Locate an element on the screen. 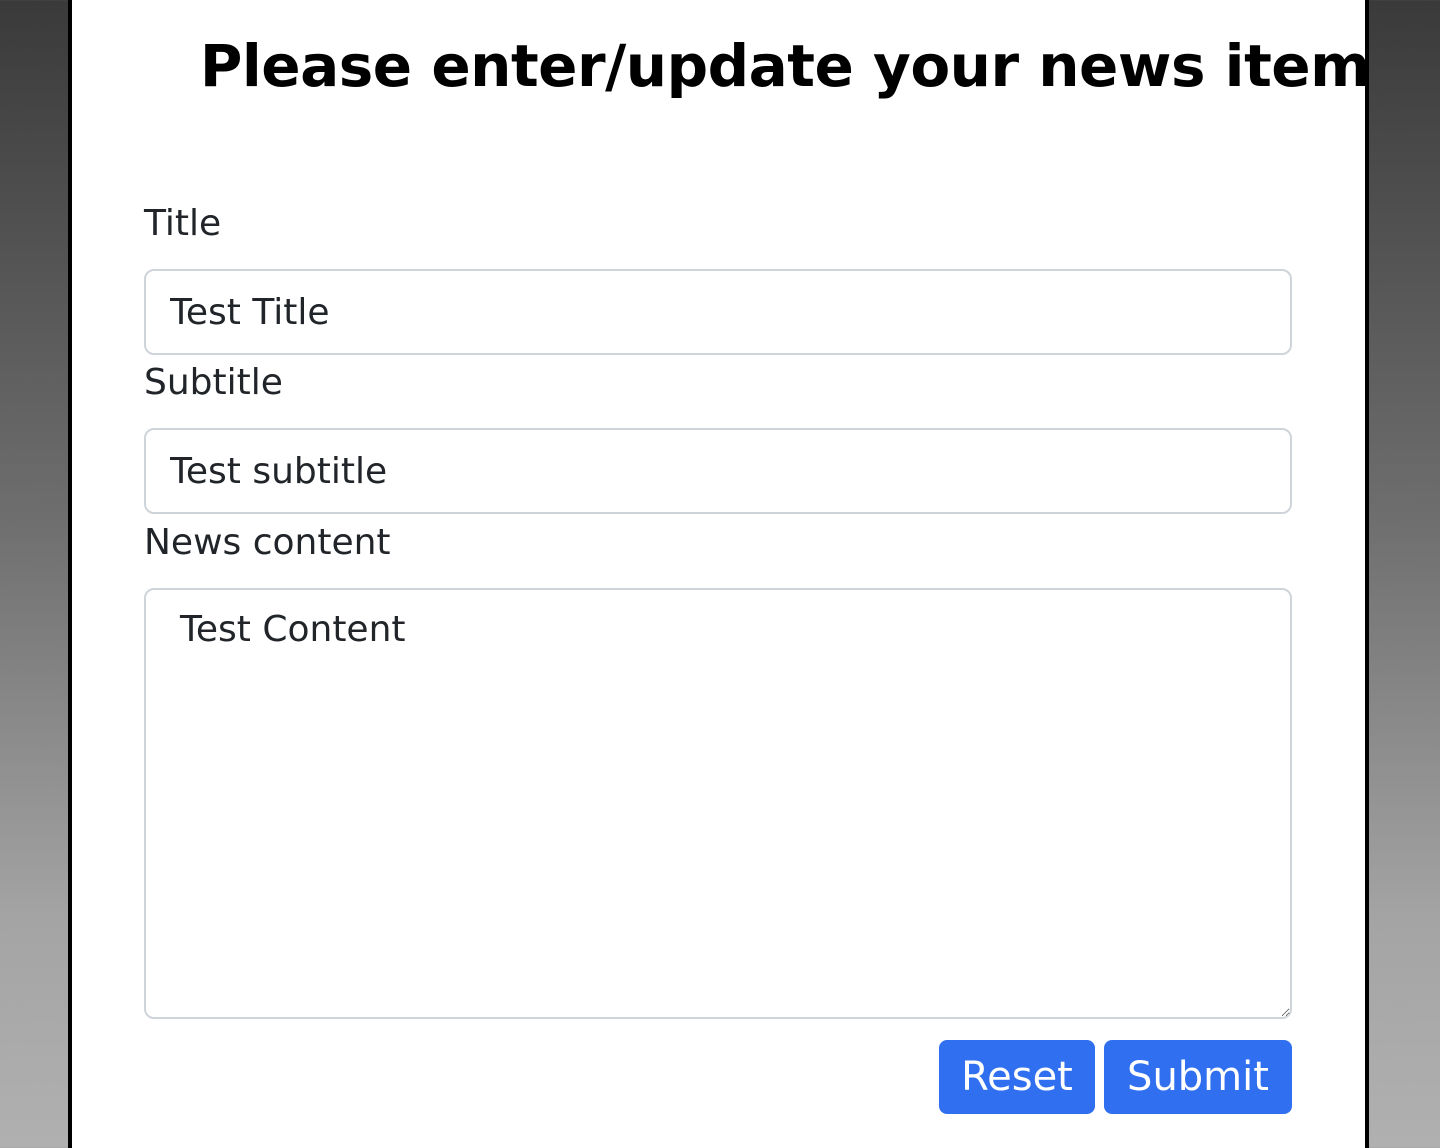 The image size is (1440, 1148). title-label: Title is located at coordinates (183, 223).